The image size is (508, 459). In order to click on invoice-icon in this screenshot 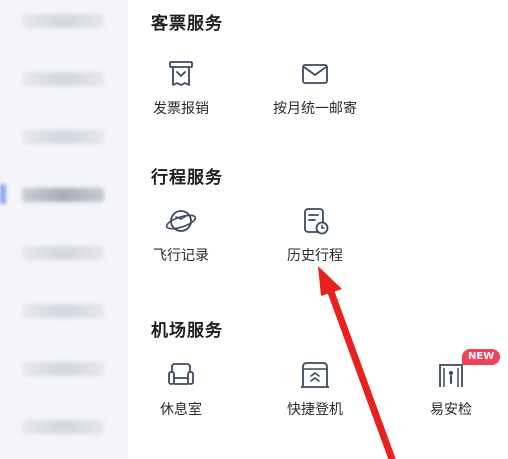, I will do `click(181, 73)`.